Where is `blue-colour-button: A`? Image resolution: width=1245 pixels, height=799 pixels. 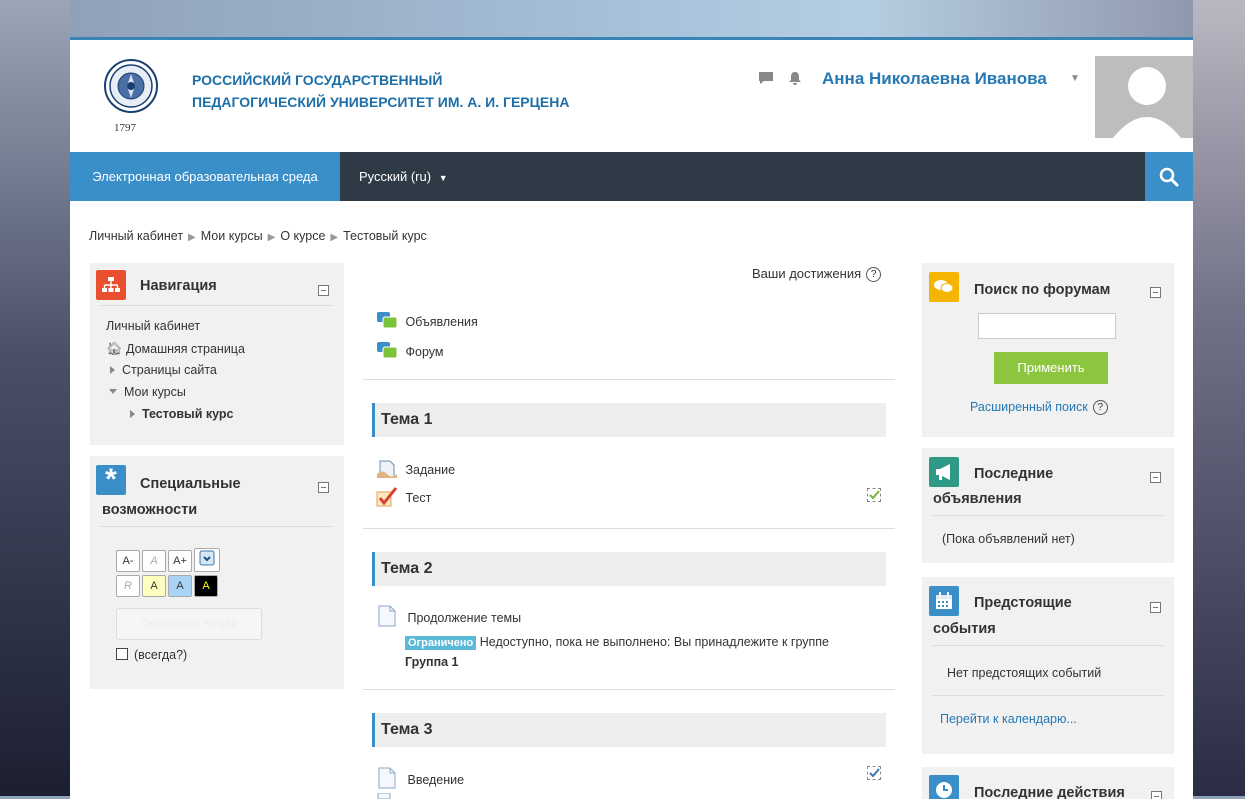
blue-colour-button: A is located at coordinates (180, 586).